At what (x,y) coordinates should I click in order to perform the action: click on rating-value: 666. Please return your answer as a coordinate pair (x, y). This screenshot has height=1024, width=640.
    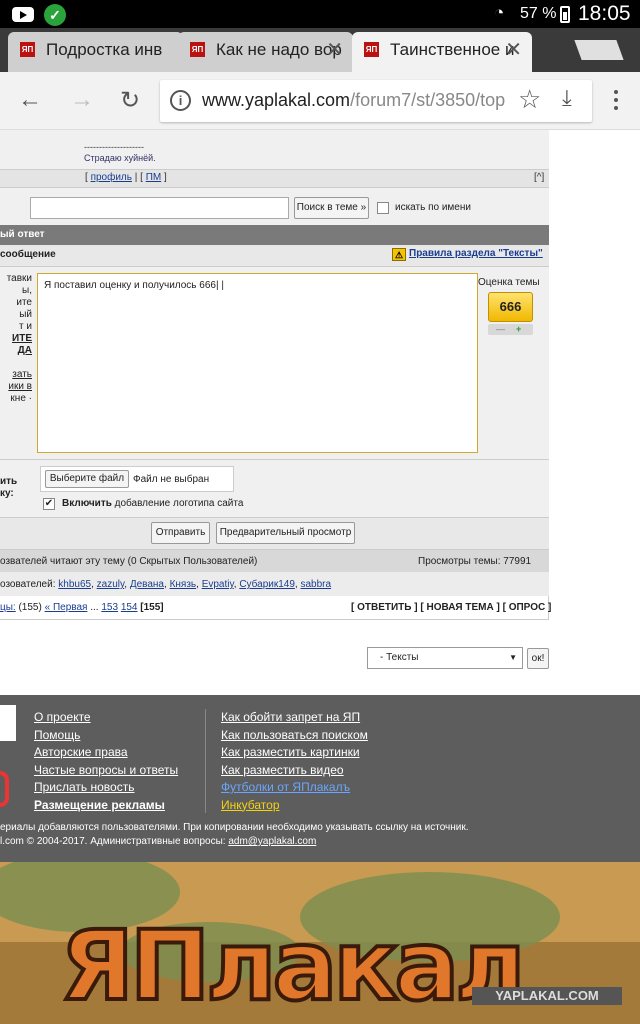
    Looking at the image, I should click on (510, 307).